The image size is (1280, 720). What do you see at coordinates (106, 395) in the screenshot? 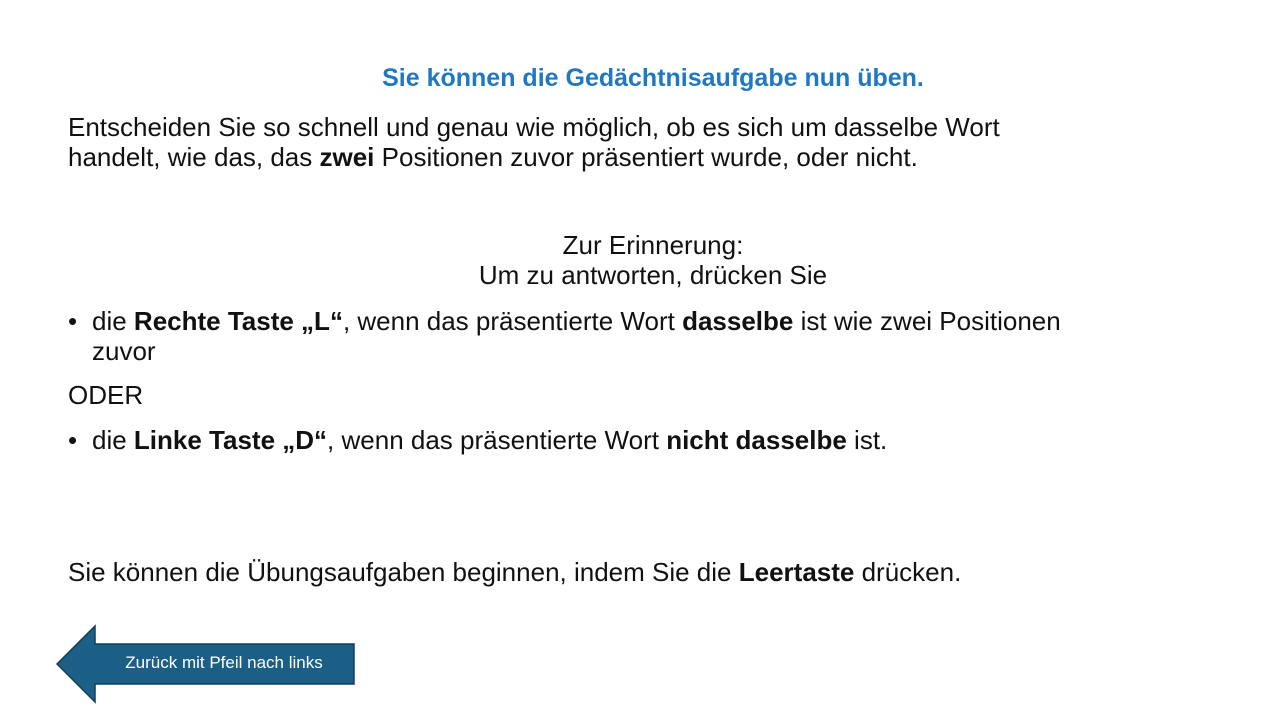
I see `oder-label: ODER` at bounding box center [106, 395].